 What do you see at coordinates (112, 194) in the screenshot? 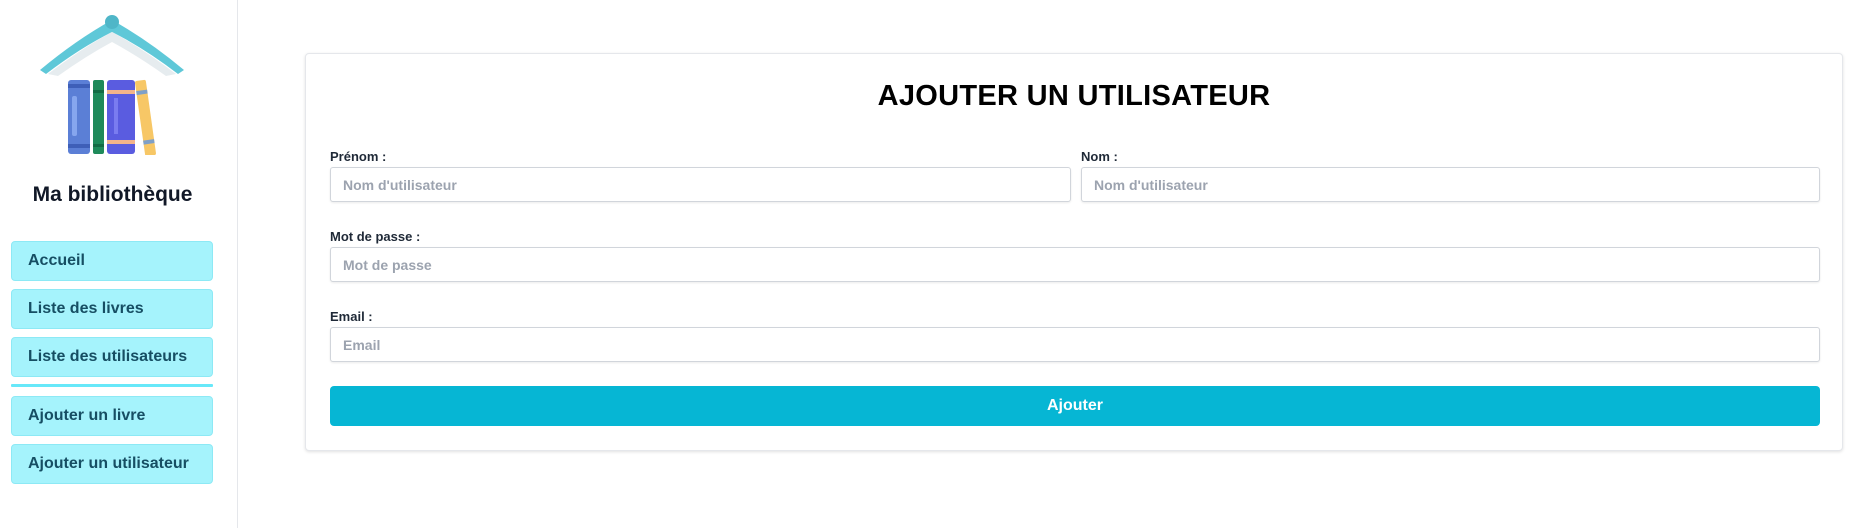
I see `app-brand-title: Ma bibliothèque` at bounding box center [112, 194].